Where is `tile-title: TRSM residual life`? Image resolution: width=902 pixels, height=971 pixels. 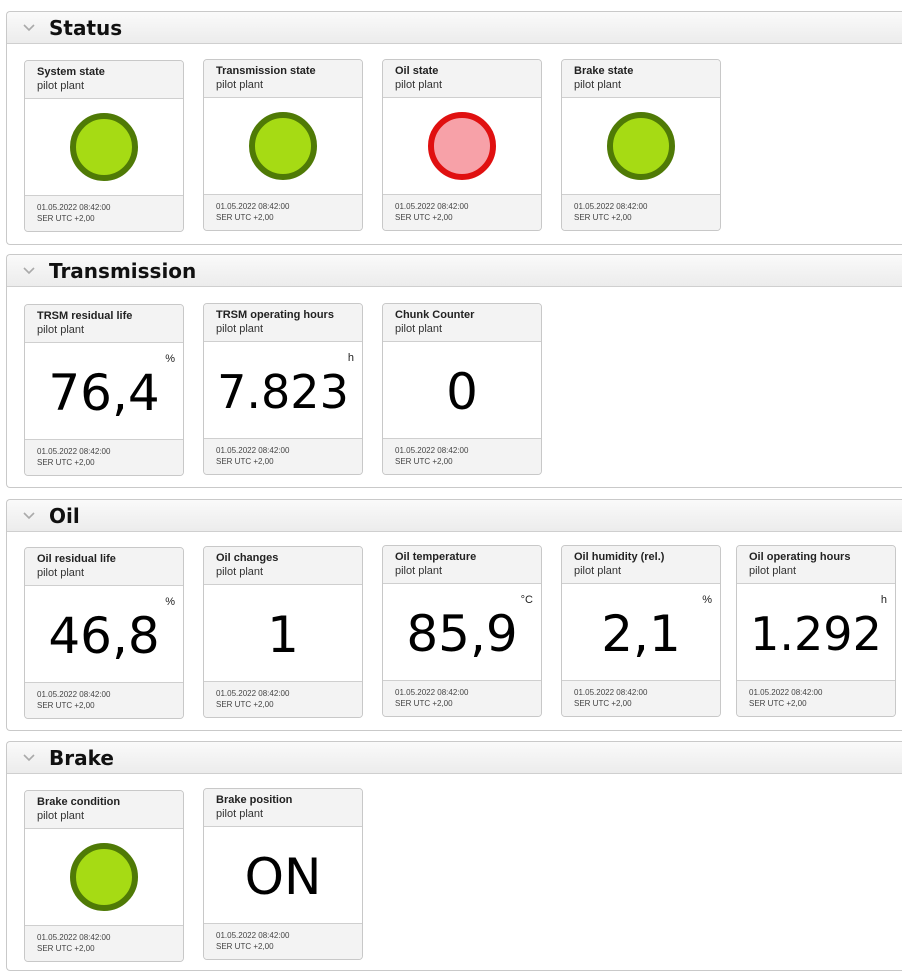
tile-title: TRSM residual life is located at coordinates (85, 316).